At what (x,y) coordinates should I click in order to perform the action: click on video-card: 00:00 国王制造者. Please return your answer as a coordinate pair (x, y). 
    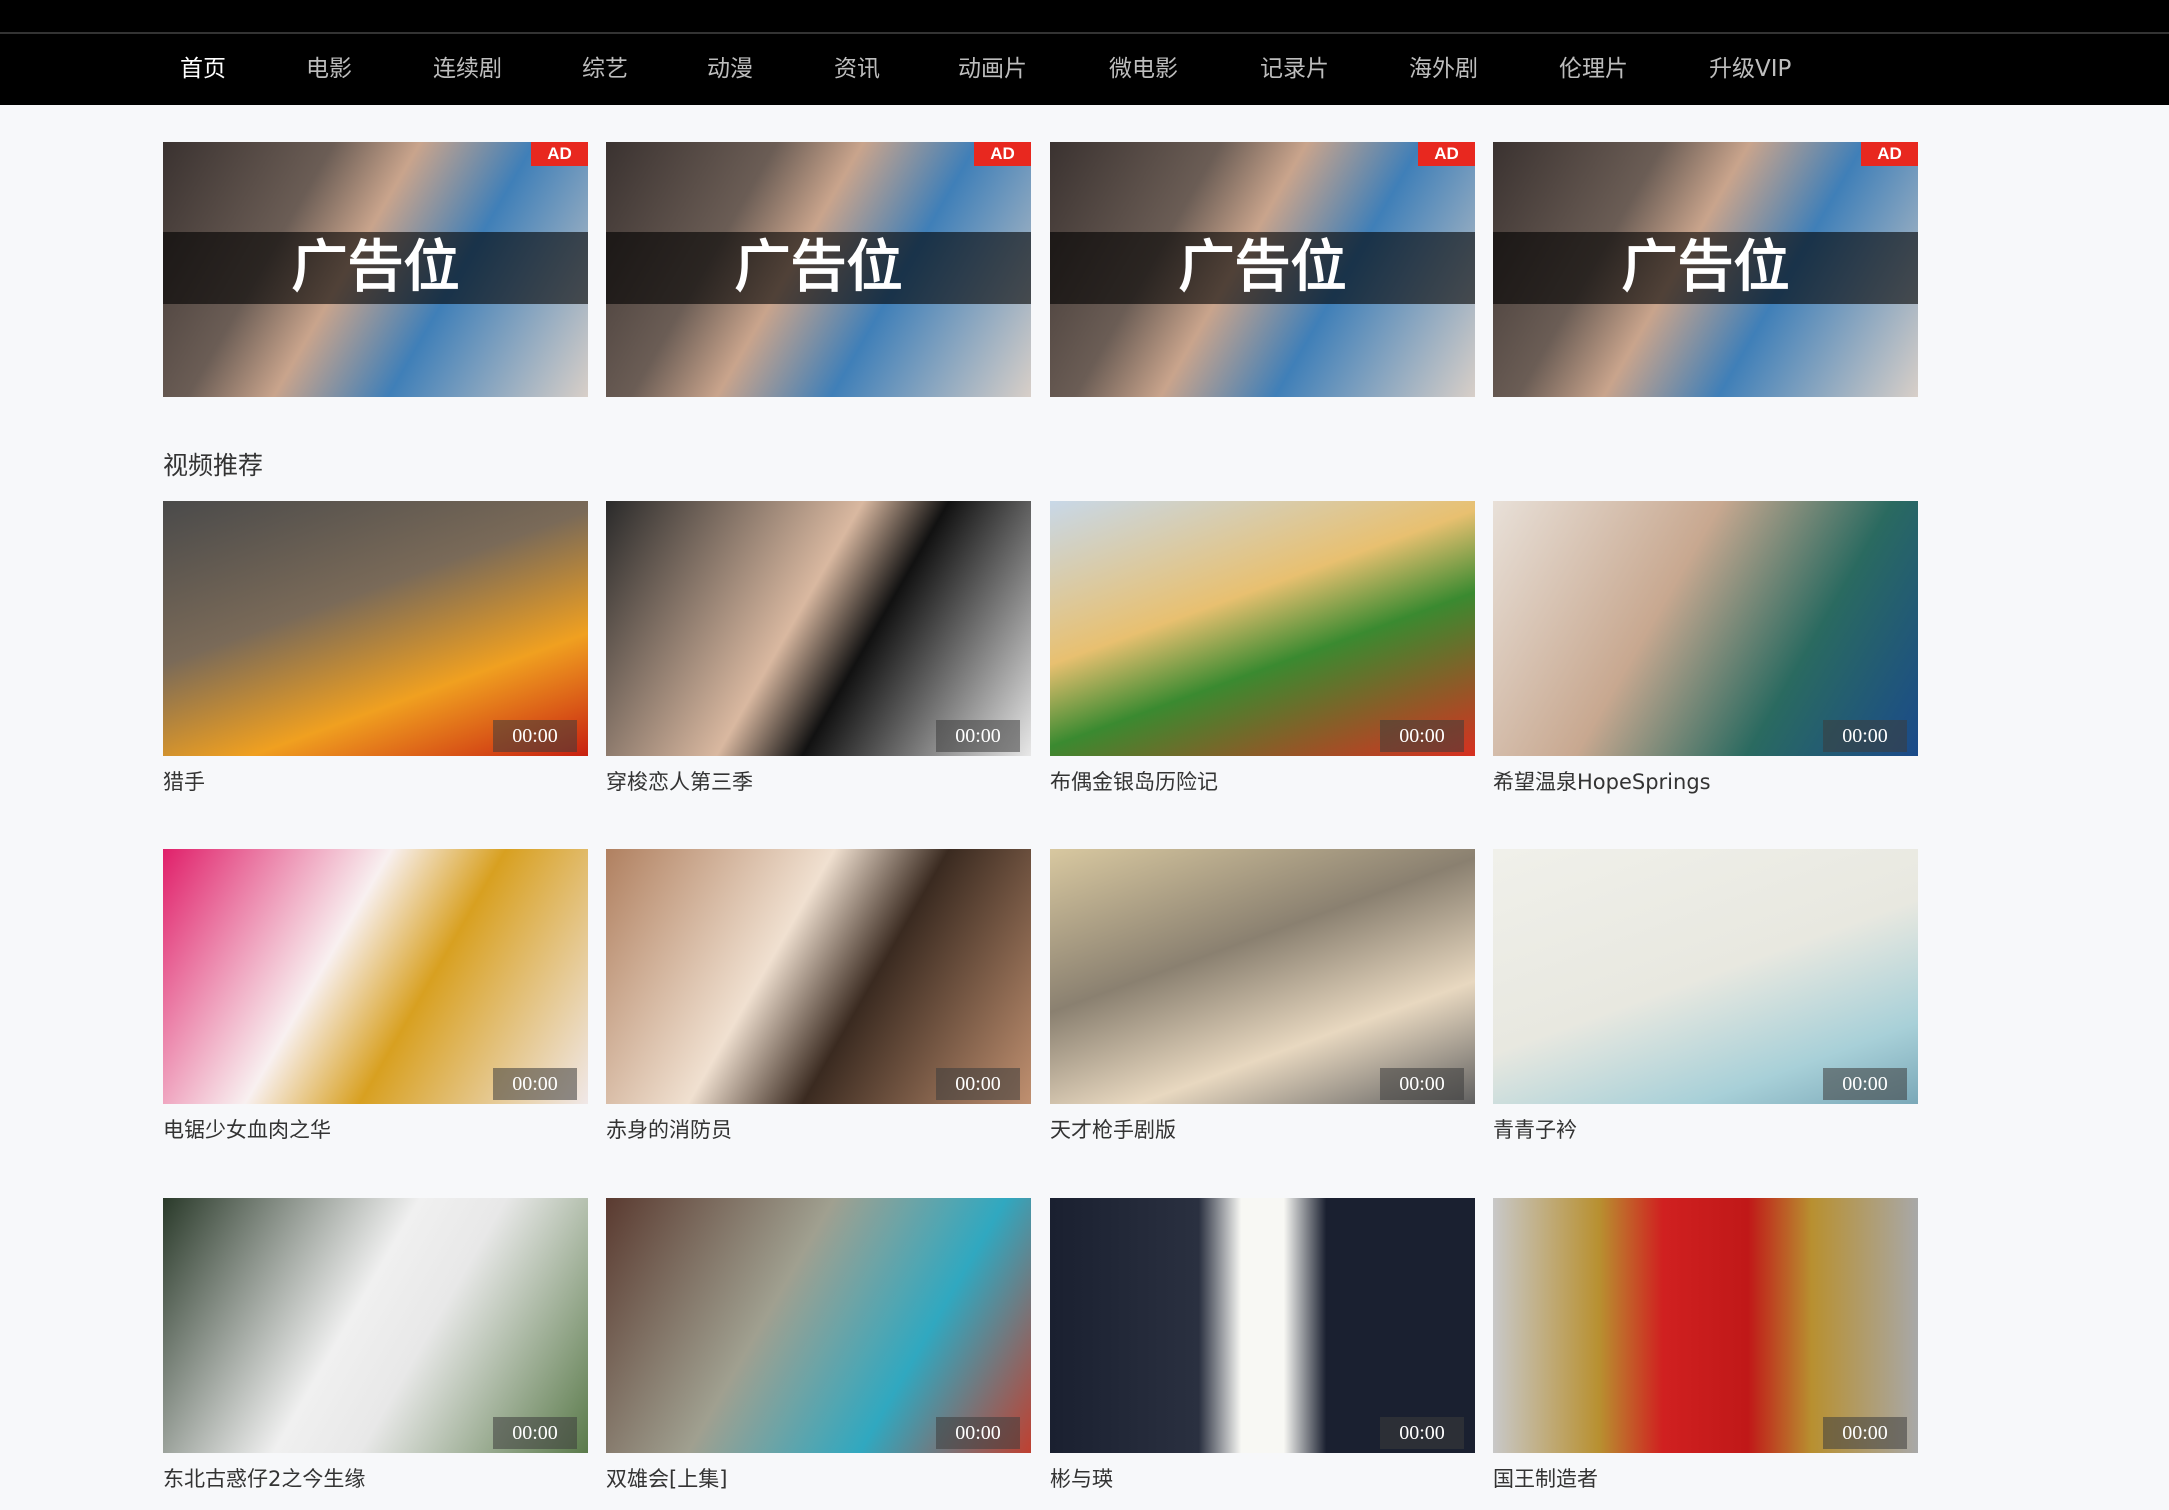
    Looking at the image, I should click on (1705, 1345).